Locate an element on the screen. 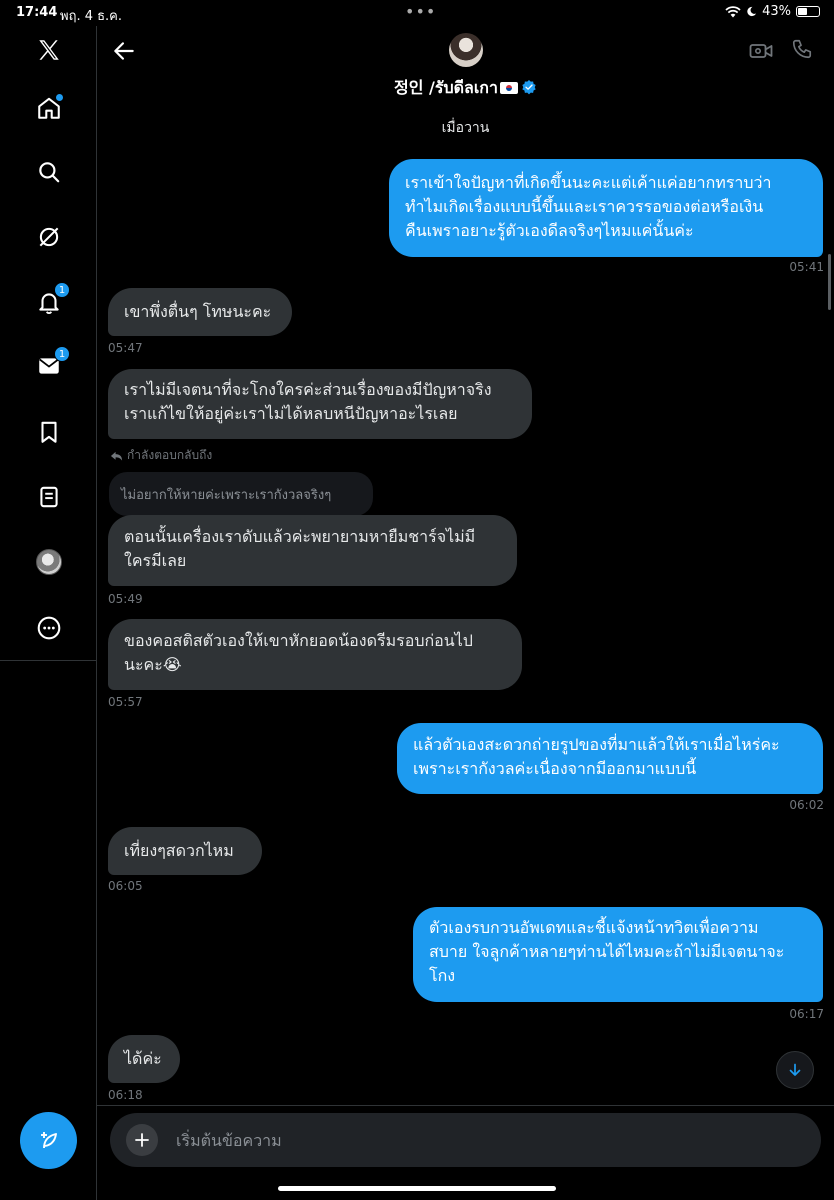  more-icon is located at coordinates (48, 628).